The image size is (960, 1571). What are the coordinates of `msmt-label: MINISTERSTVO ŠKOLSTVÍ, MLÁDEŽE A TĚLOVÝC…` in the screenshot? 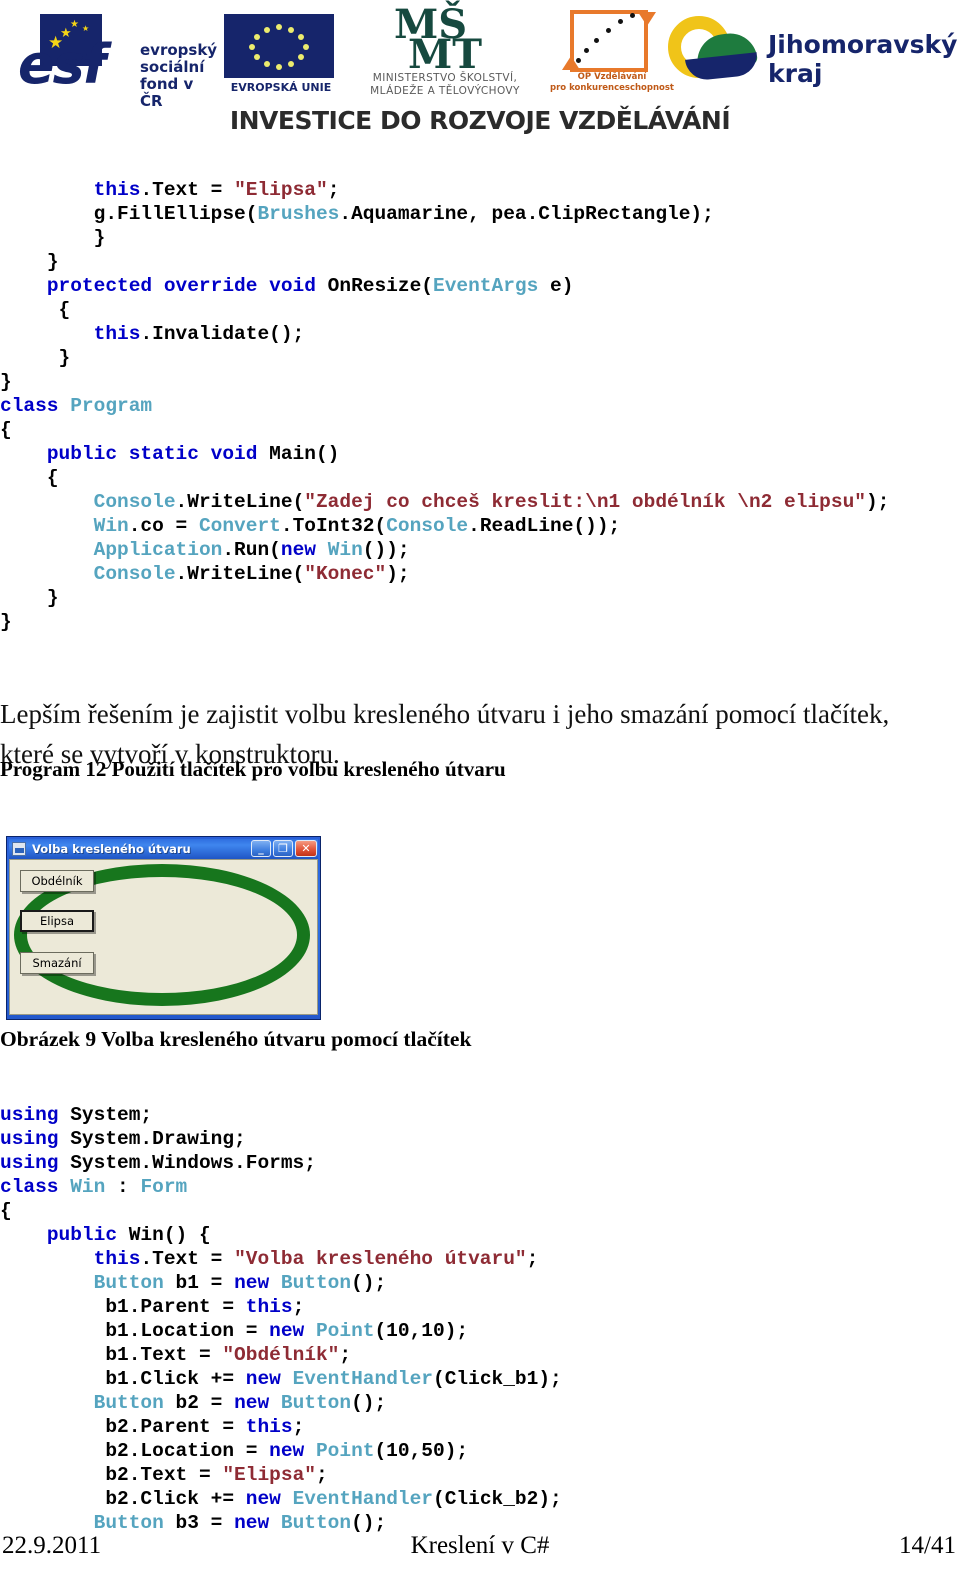 It's located at (445, 85).